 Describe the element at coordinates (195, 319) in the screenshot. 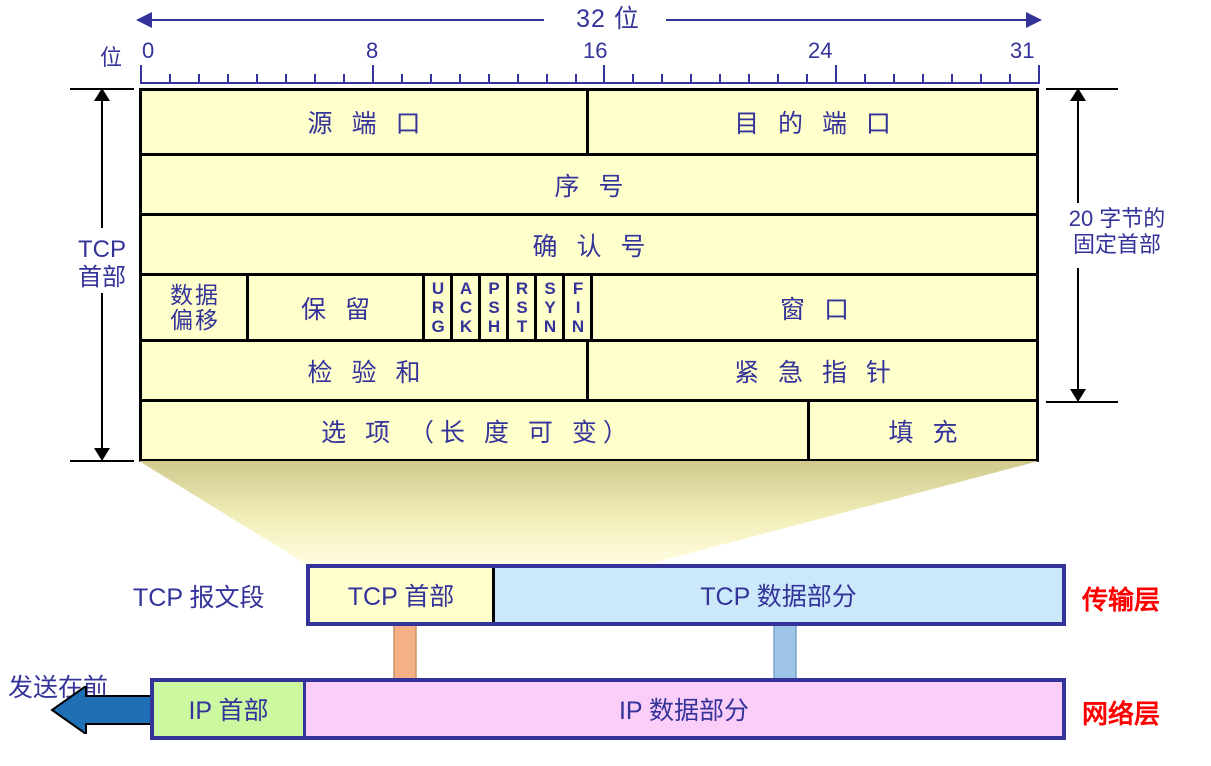

I see `field-data-offset-line2: 偏移` at that location.